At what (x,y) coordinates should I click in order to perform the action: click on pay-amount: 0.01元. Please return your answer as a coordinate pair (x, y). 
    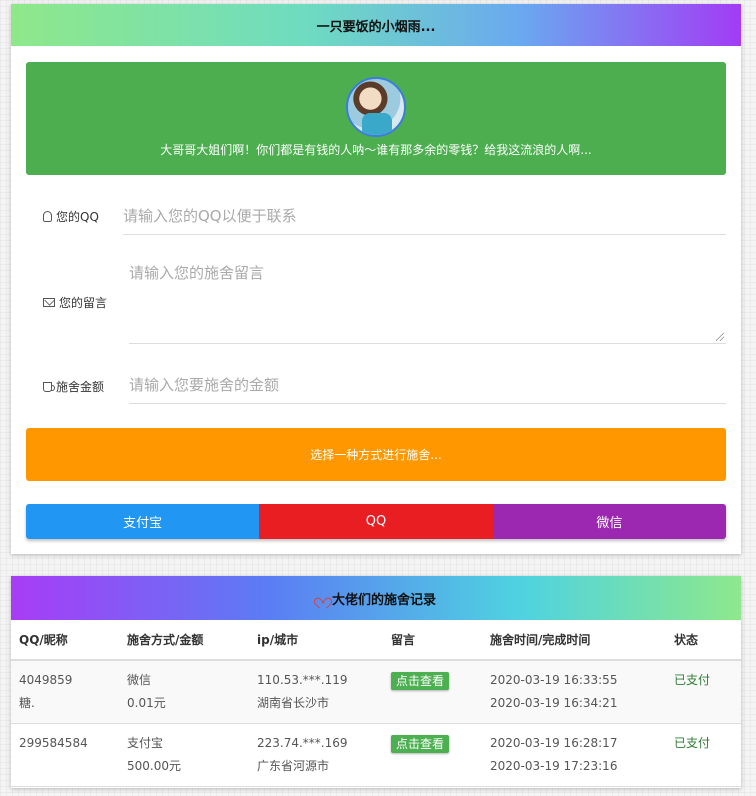
    Looking at the image, I should click on (146, 703).